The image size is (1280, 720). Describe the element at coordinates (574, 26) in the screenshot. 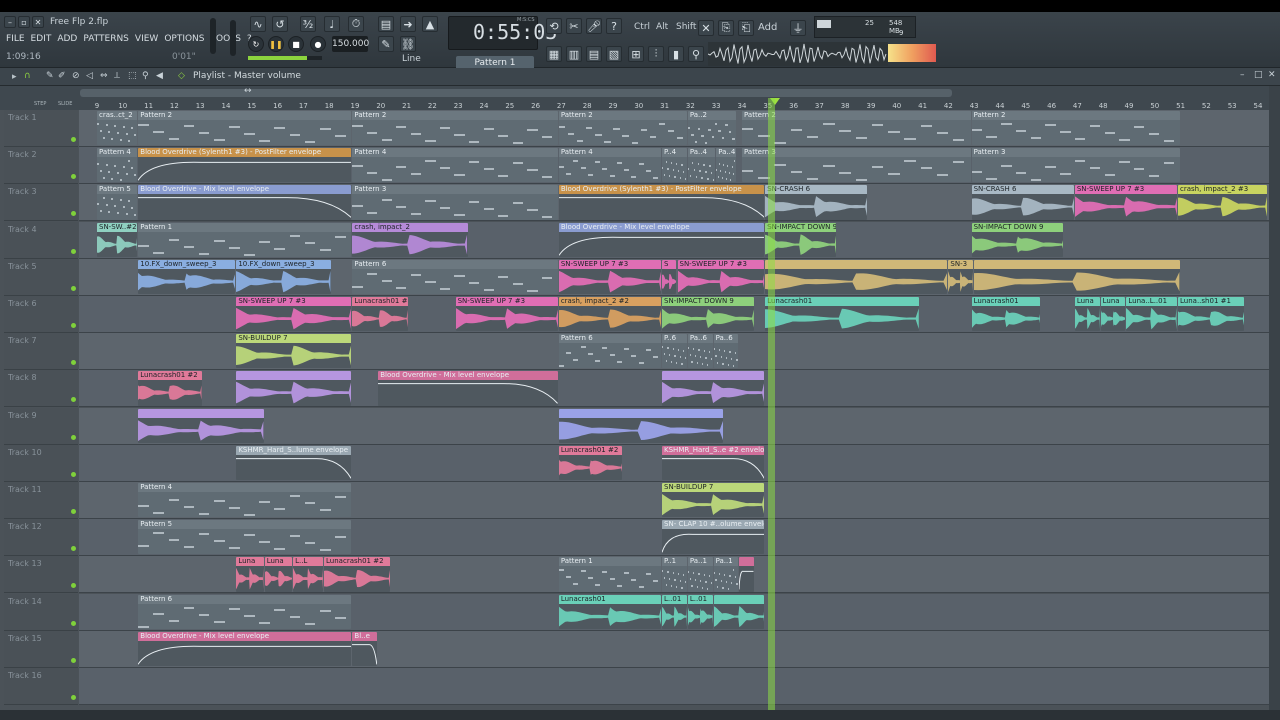

I see `scissors-icon: ✂` at that location.